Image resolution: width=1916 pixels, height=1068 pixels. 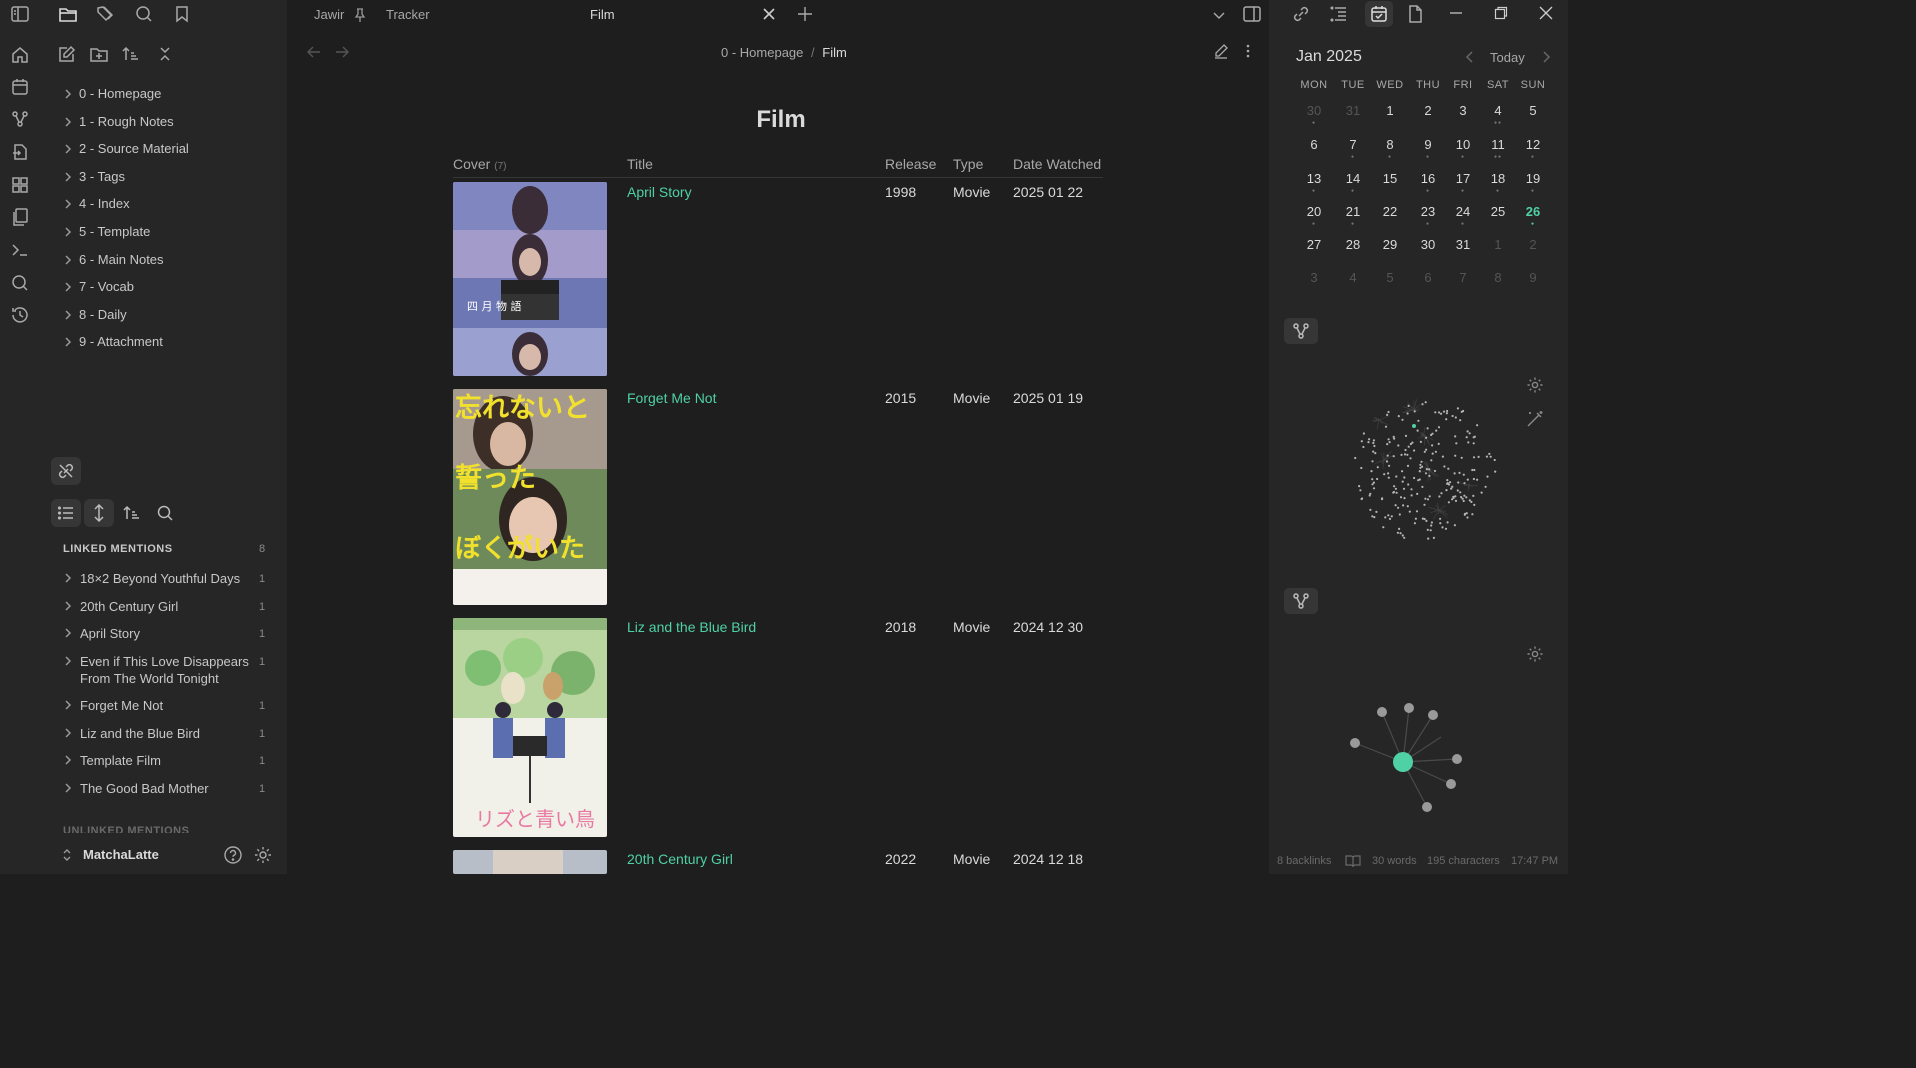 I want to click on calendar-day: 9, so click(x=1533, y=277).